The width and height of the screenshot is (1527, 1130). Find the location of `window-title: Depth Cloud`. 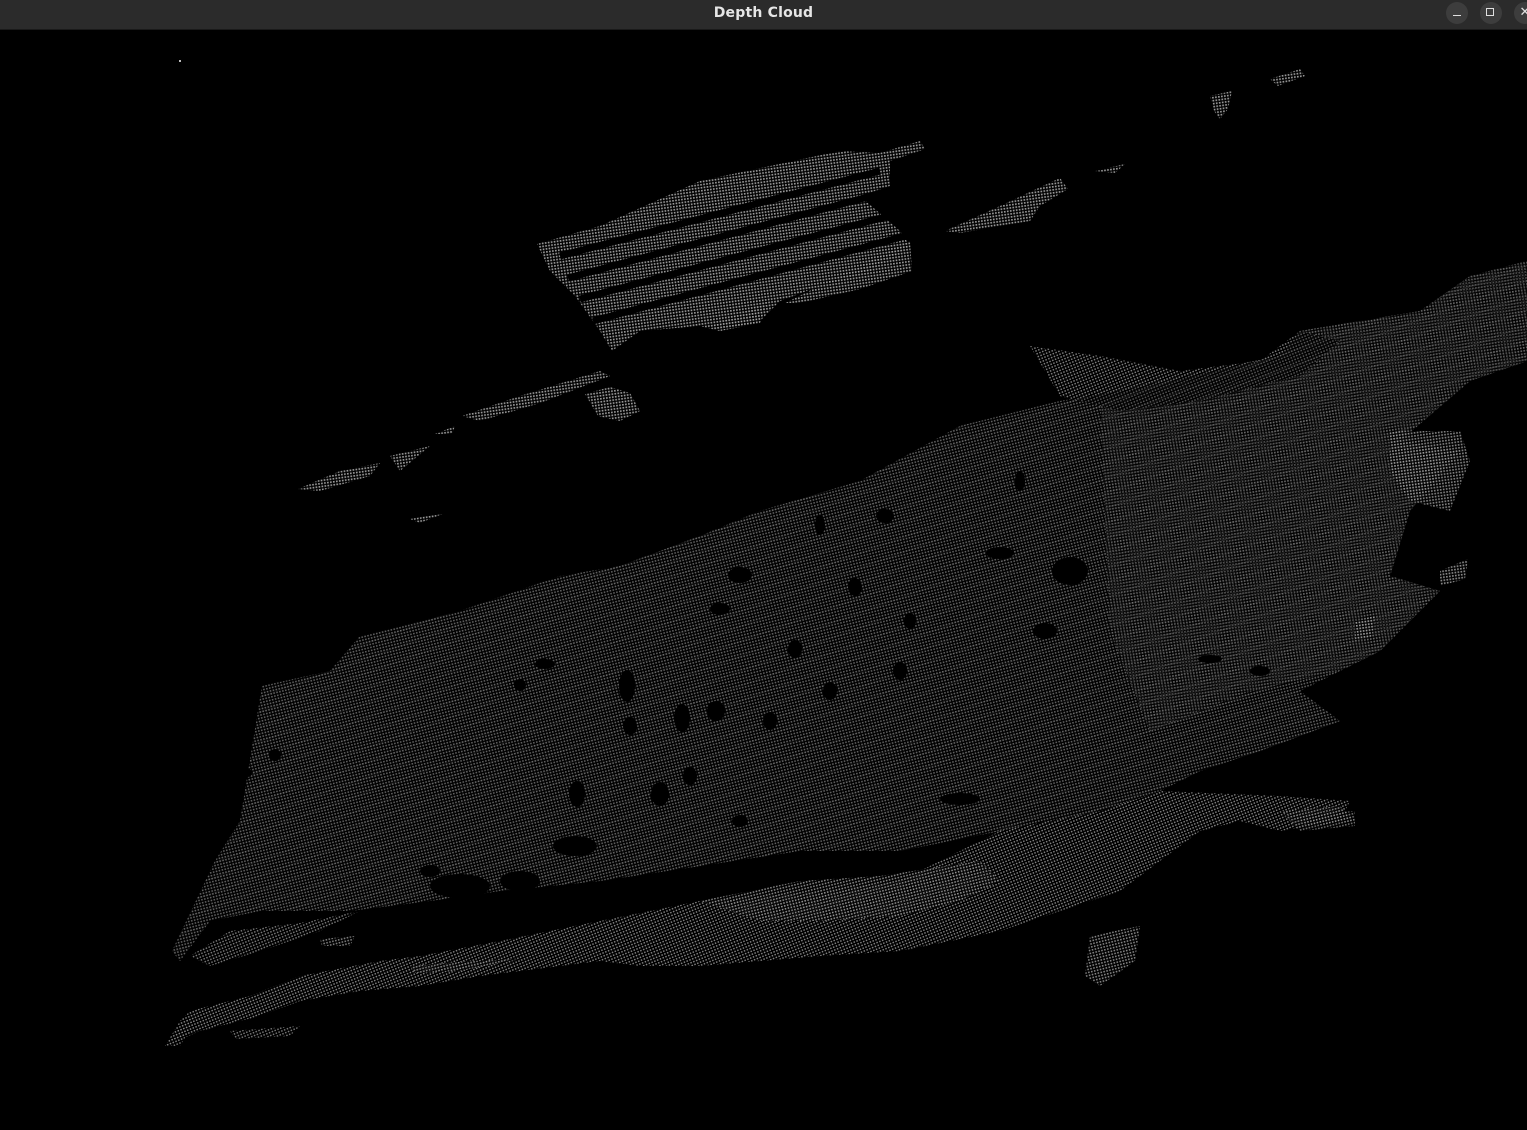

window-title: Depth Cloud is located at coordinates (763, 13).